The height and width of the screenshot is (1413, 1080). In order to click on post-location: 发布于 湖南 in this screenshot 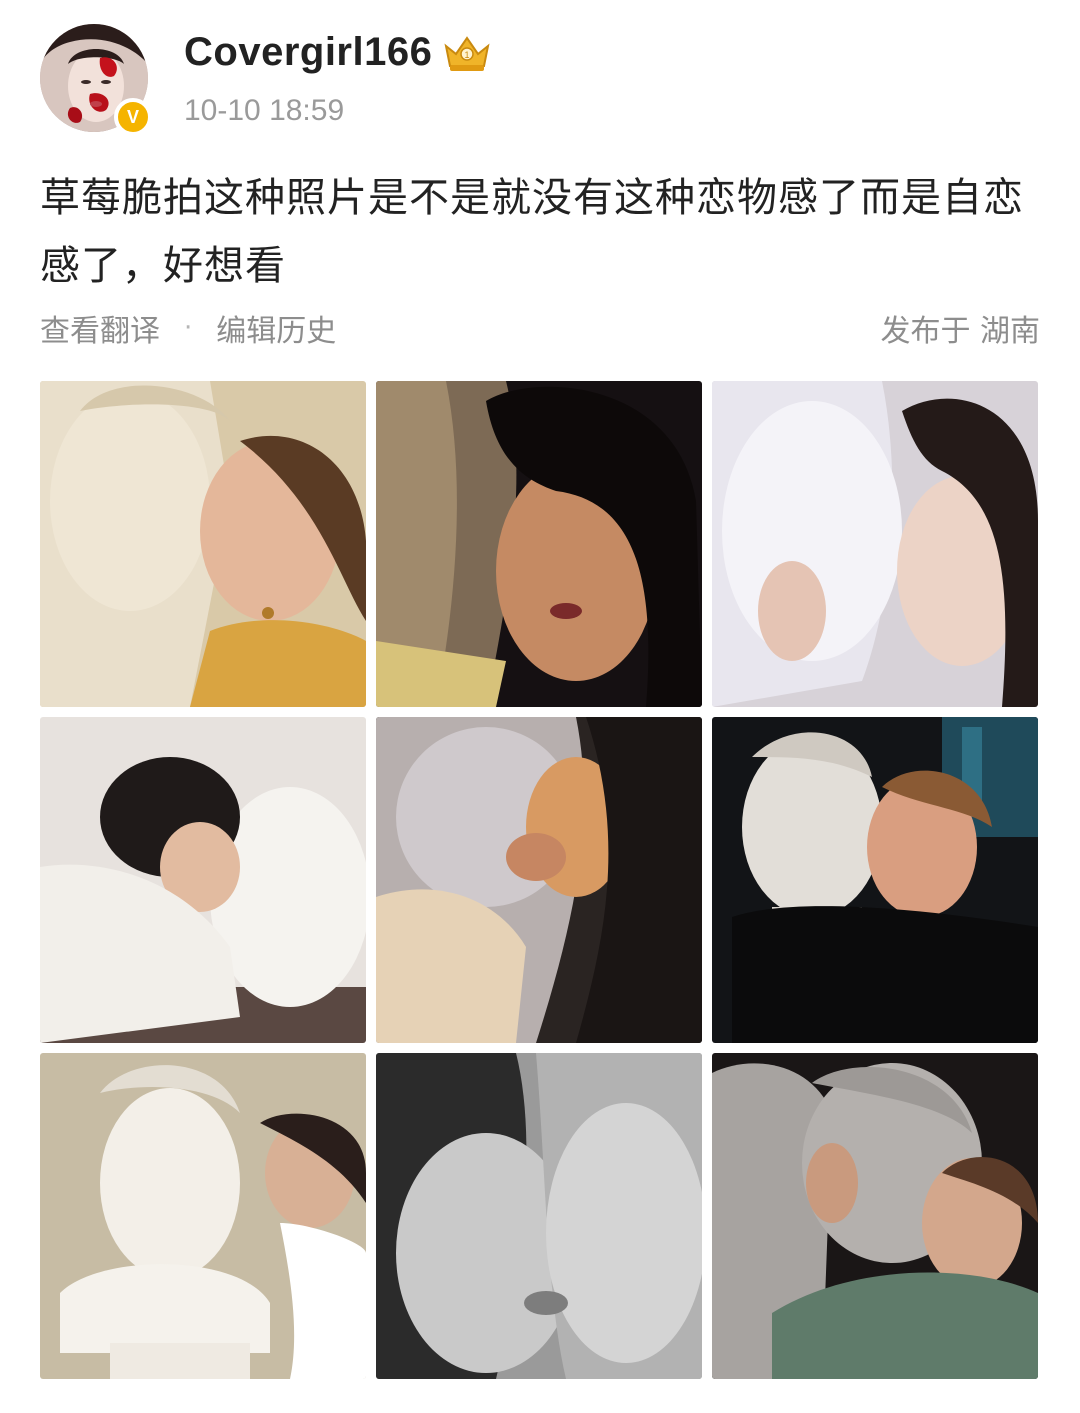, I will do `click(960, 331)`.